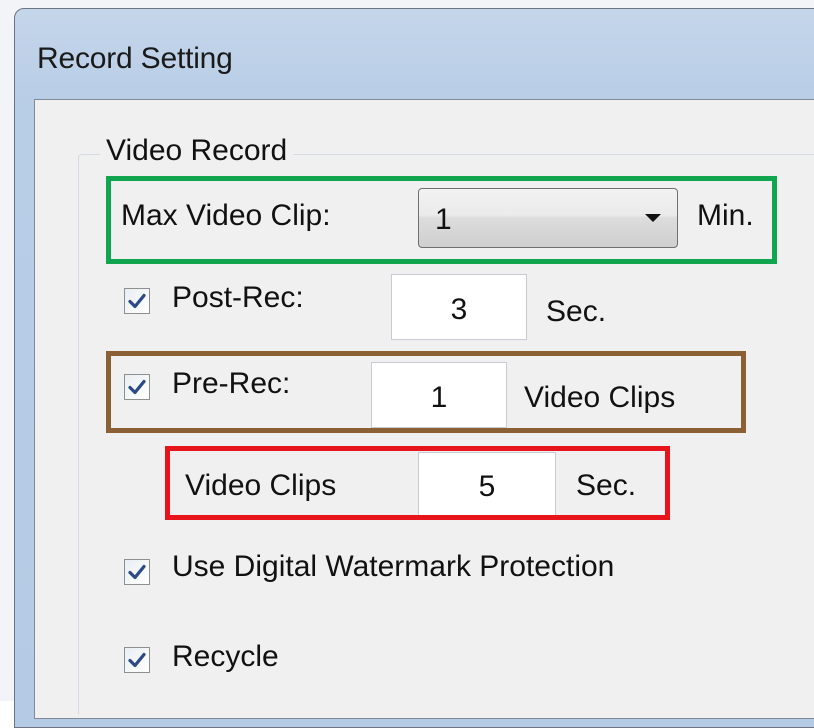 This screenshot has height=728, width=814. I want to click on max-video-clip-select: 1, so click(548, 218).